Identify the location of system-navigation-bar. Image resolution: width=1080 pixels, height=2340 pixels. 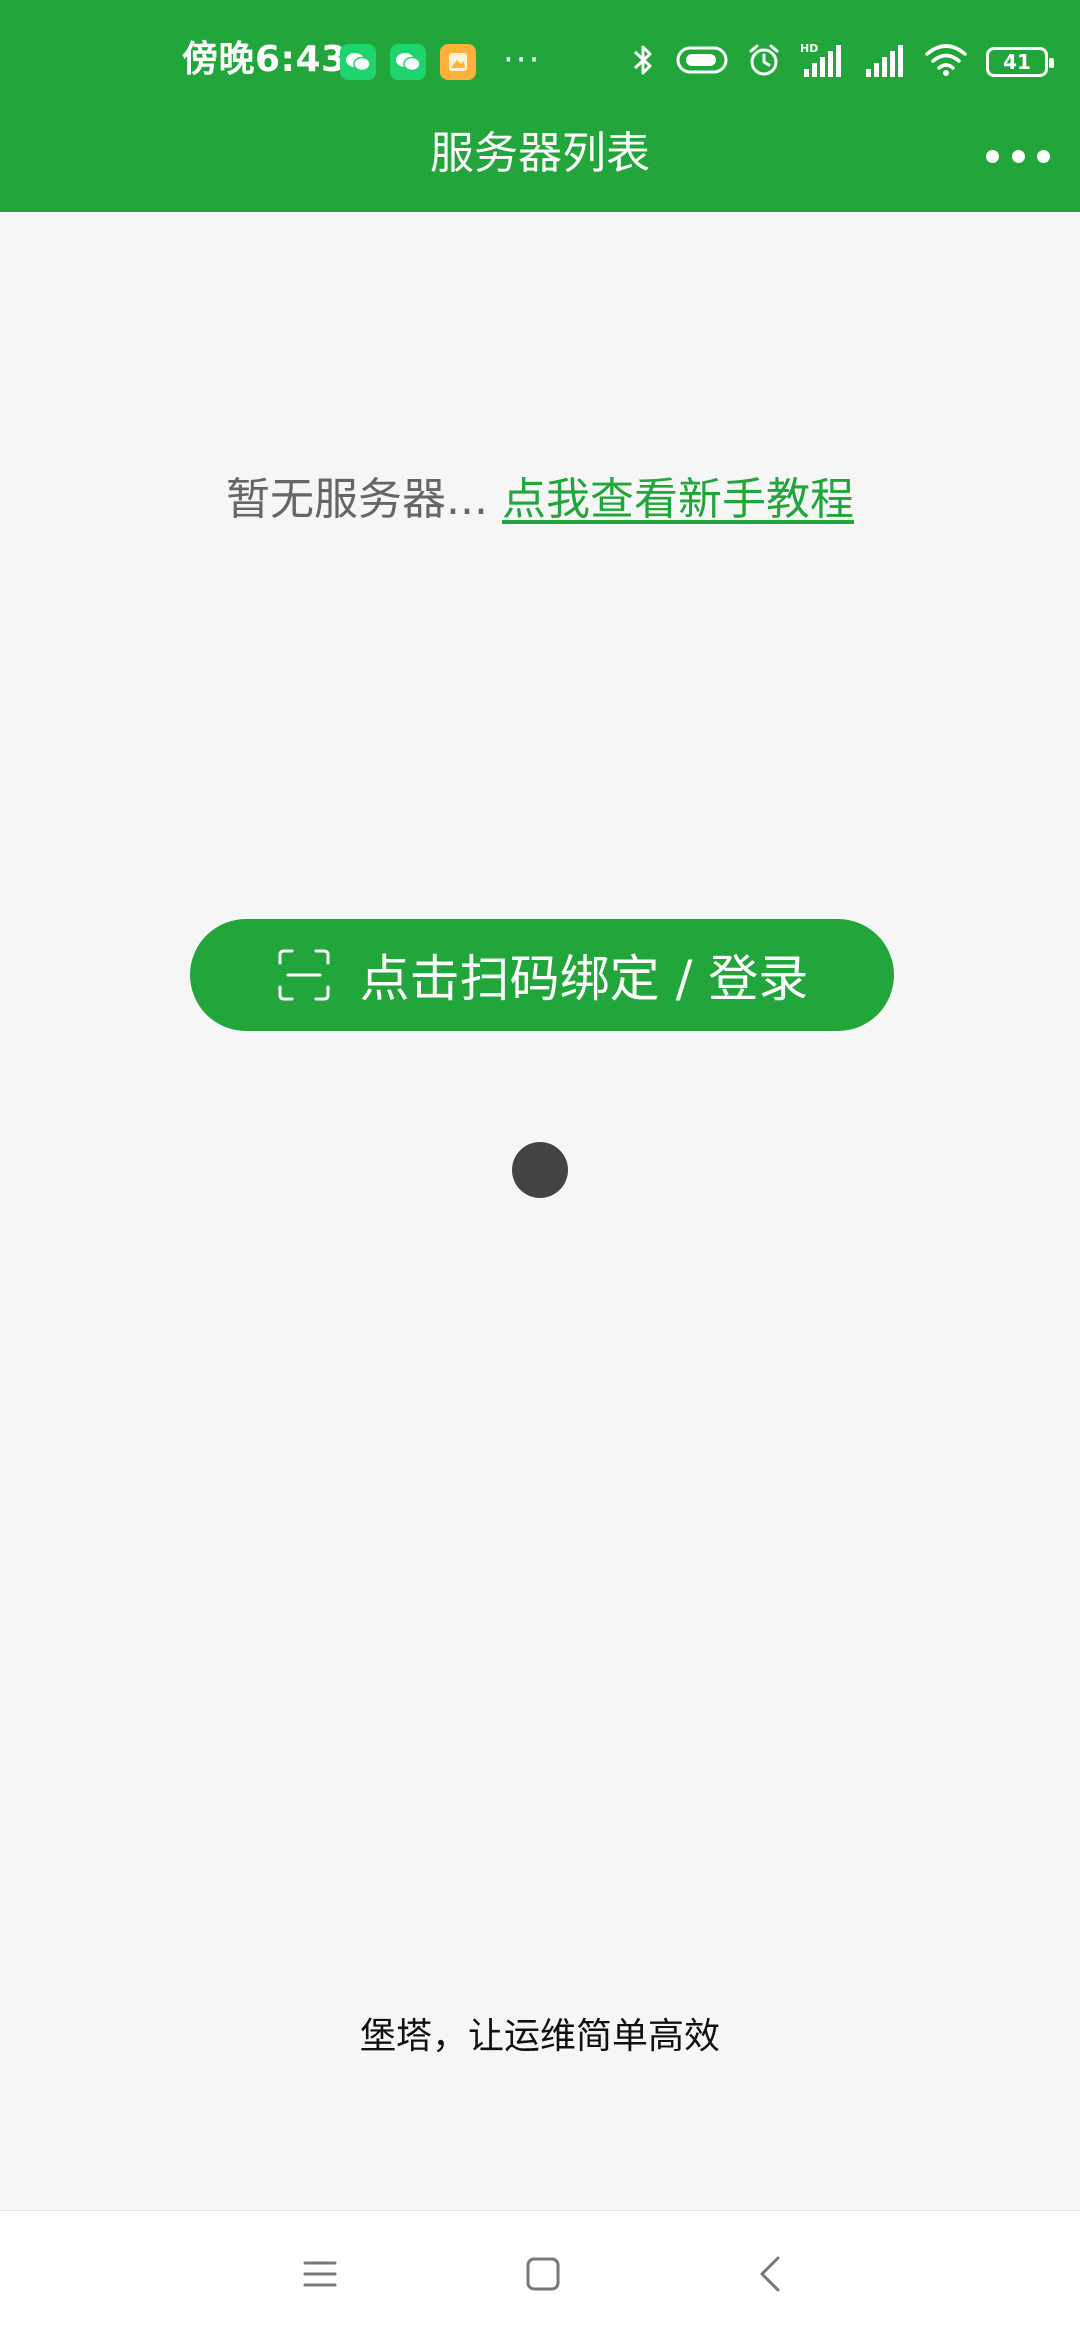
(540, 2275).